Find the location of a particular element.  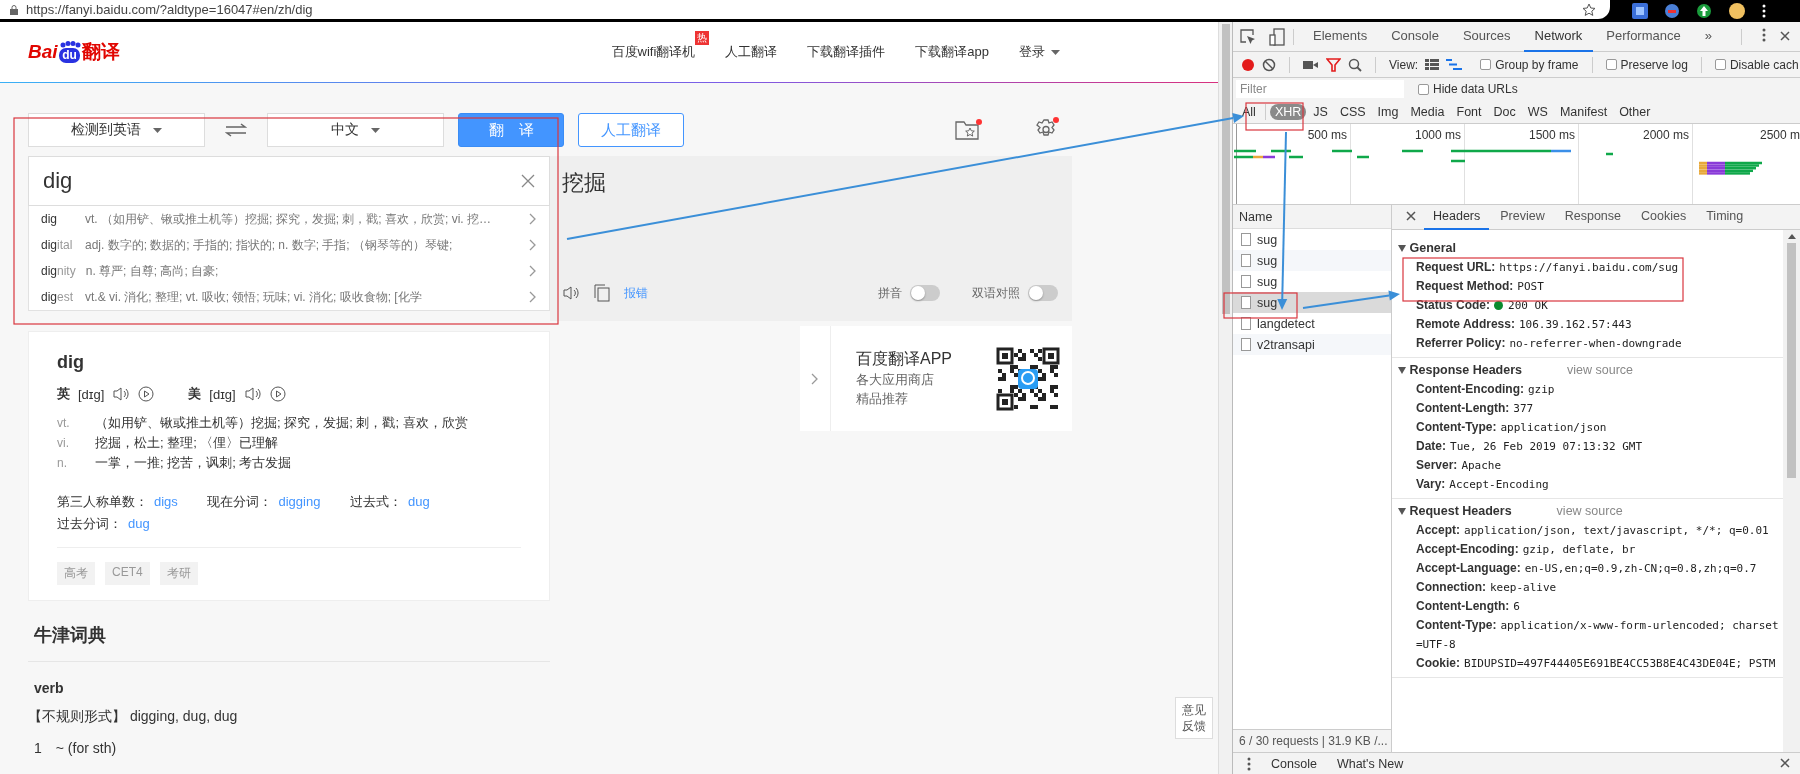

detail-tab: Response is located at coordinates (1592, 217).